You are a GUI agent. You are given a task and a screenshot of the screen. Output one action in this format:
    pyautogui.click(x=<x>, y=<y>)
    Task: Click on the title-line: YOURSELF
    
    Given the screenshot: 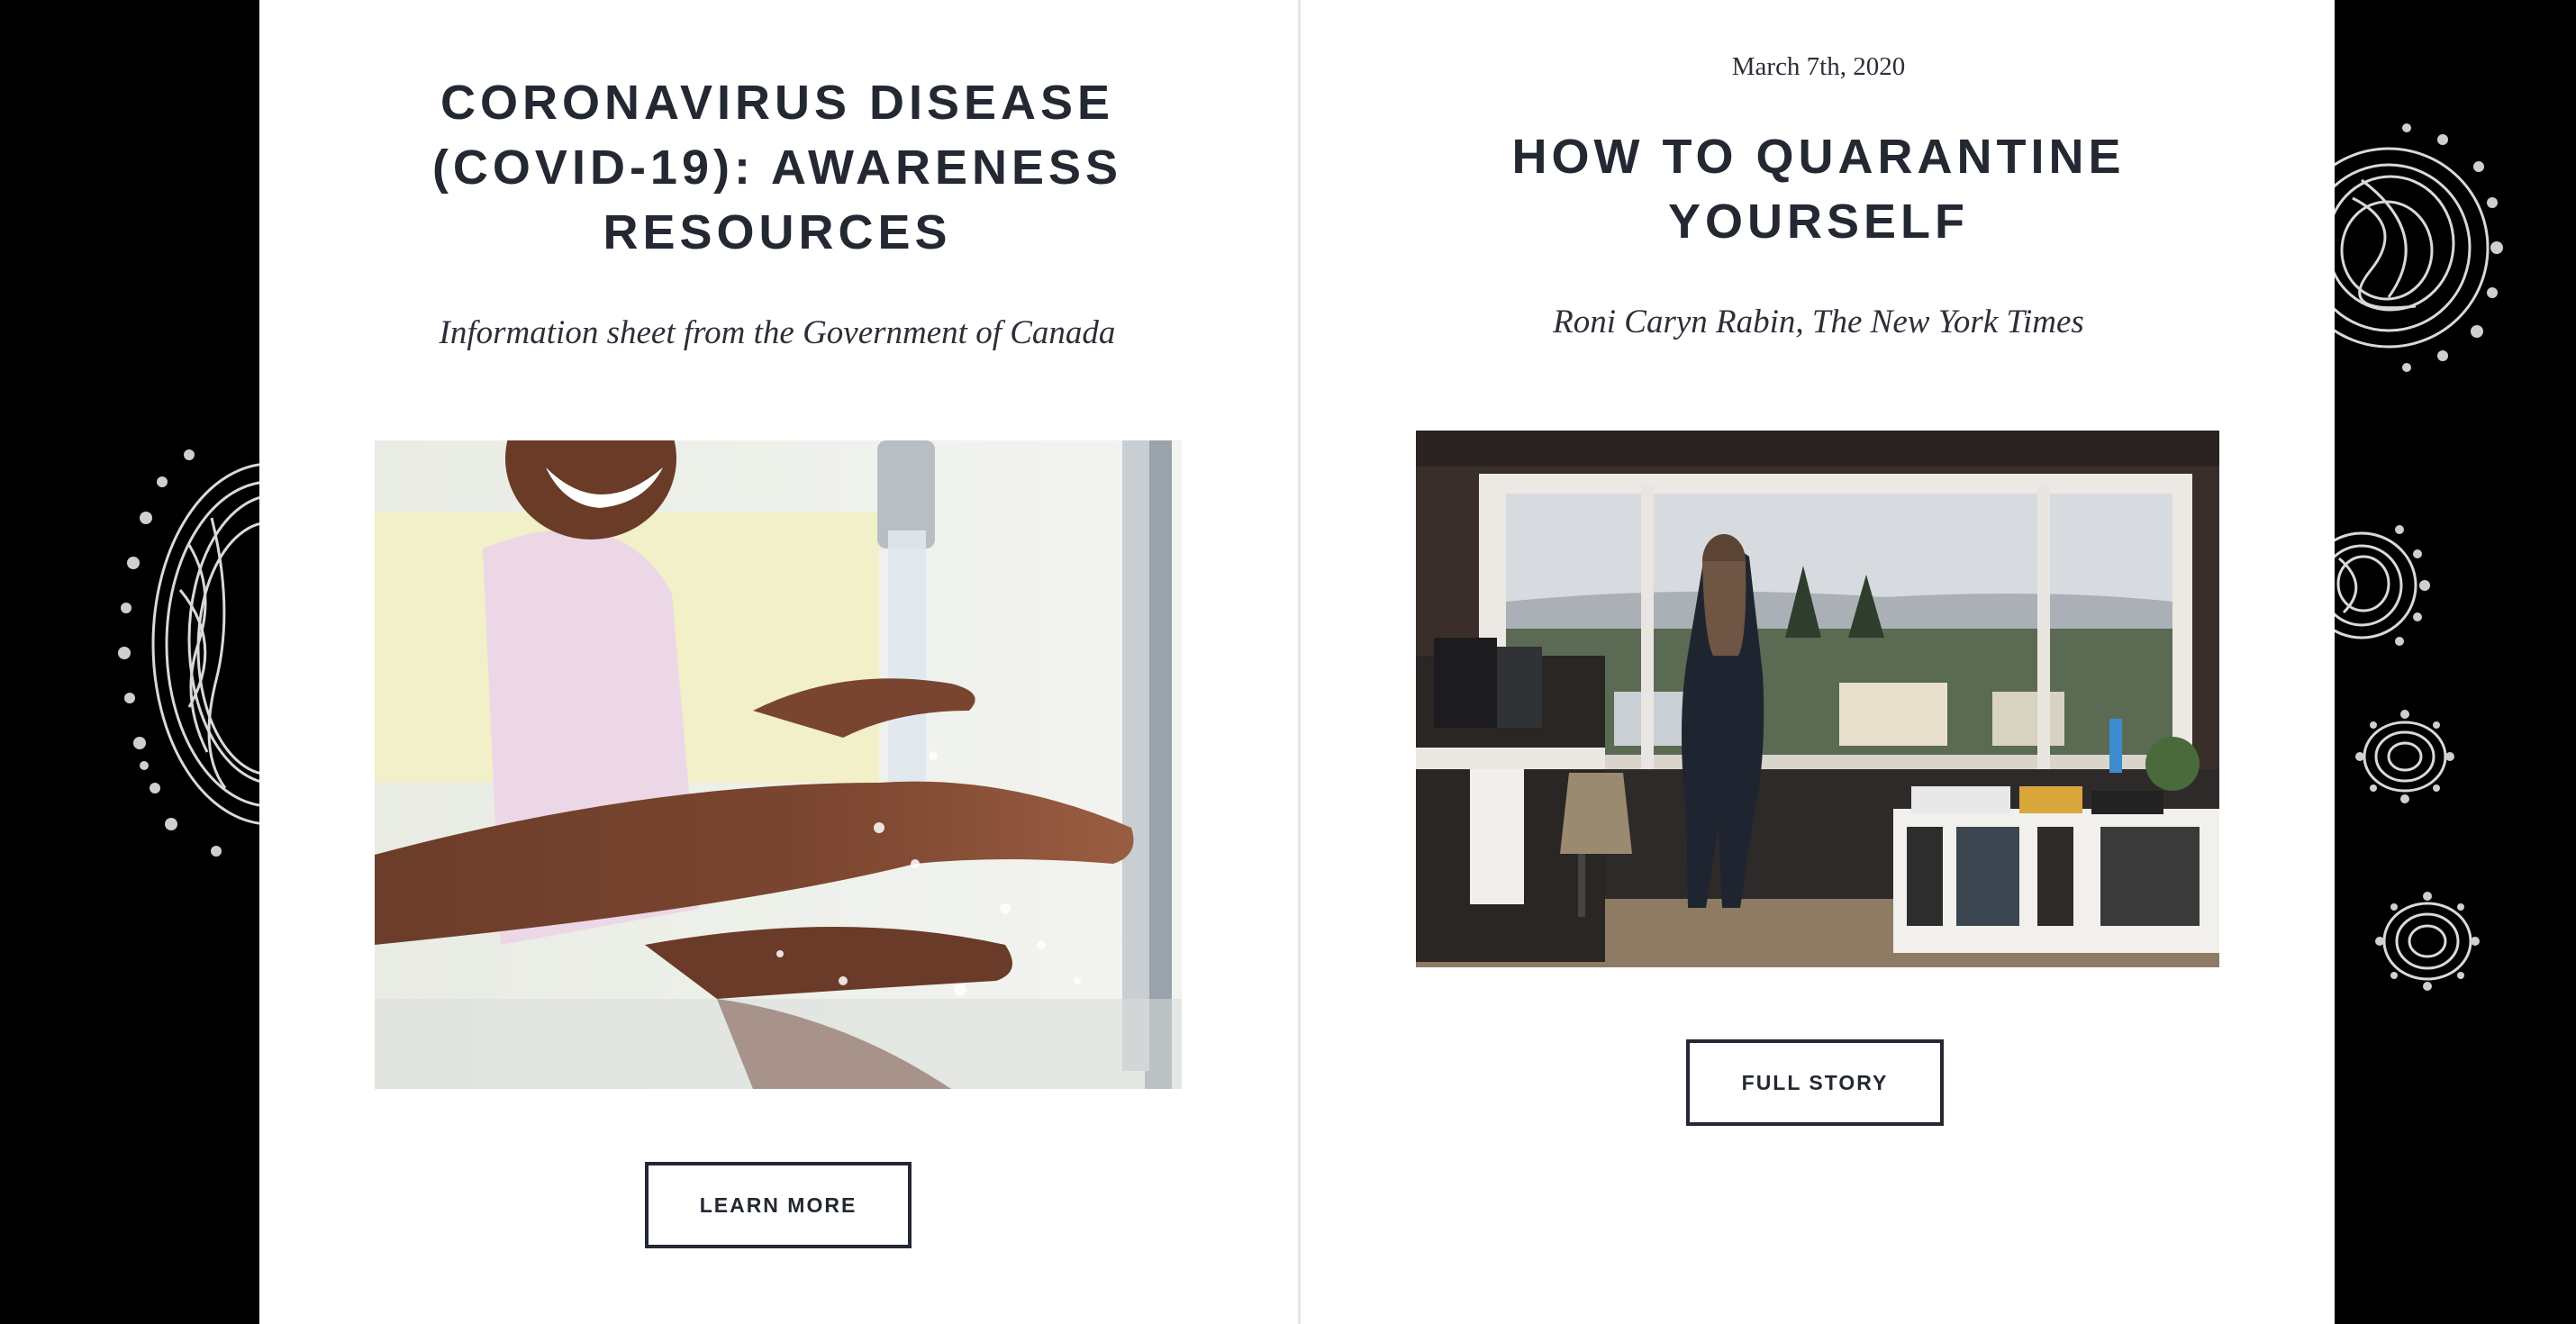 What is the action you would take?
    pyautogui.click(x=1818, y=222)
    